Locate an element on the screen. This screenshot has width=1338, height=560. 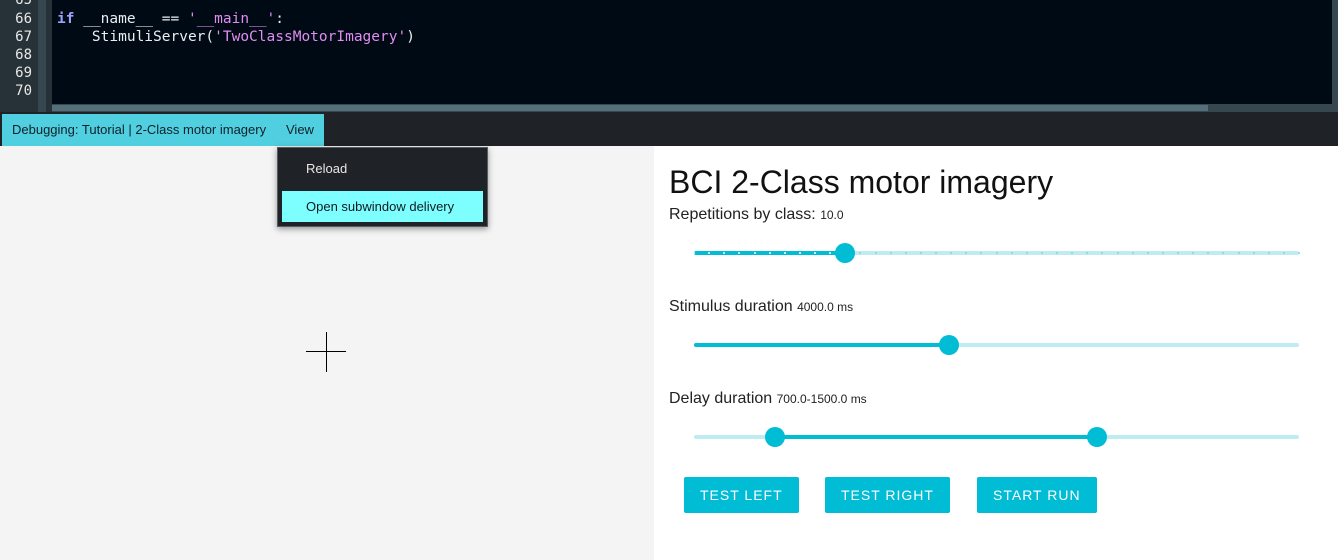
code-operator: == is located at coordinates (170, 19).